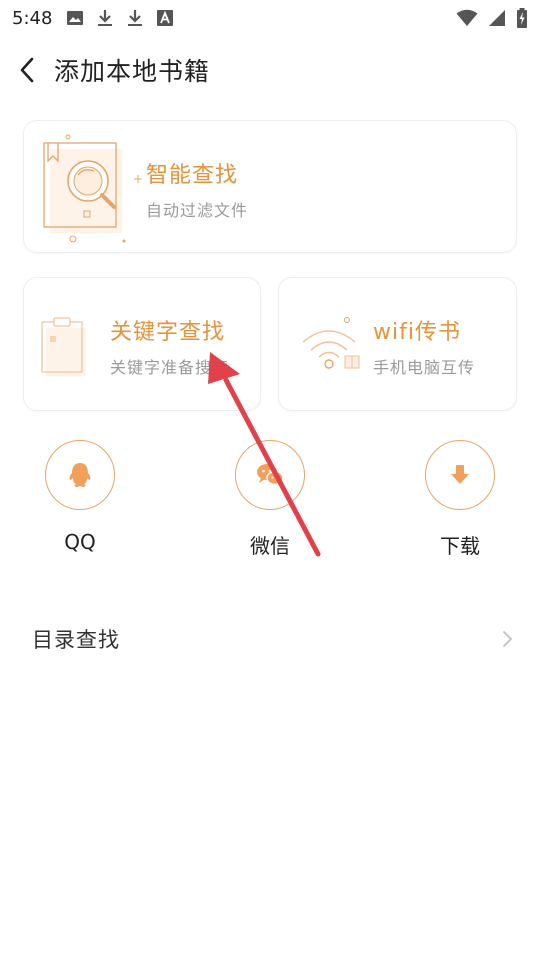 The width and height of the screenshot is (540, 960). Describe the element at coordinates (168, 332) in the screenshot. I see `keyword-search-title: 关键字查找` at that location.